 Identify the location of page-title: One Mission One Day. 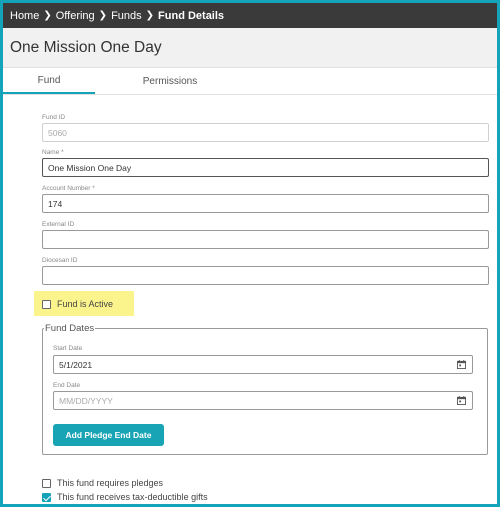
(86, 47).